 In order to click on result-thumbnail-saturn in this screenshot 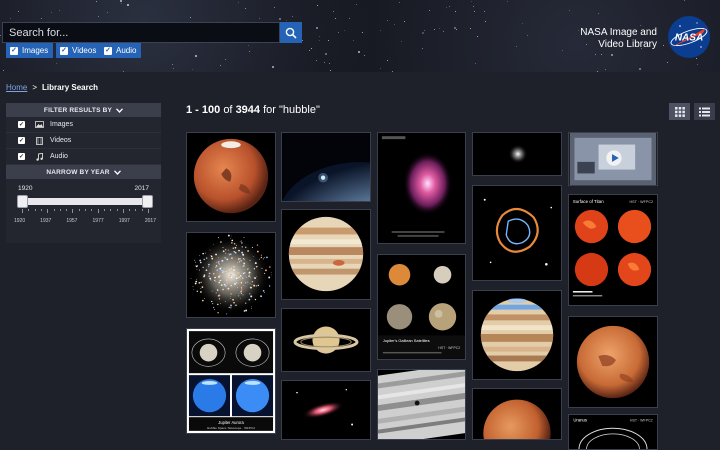, I will do `click(326, 340)`.